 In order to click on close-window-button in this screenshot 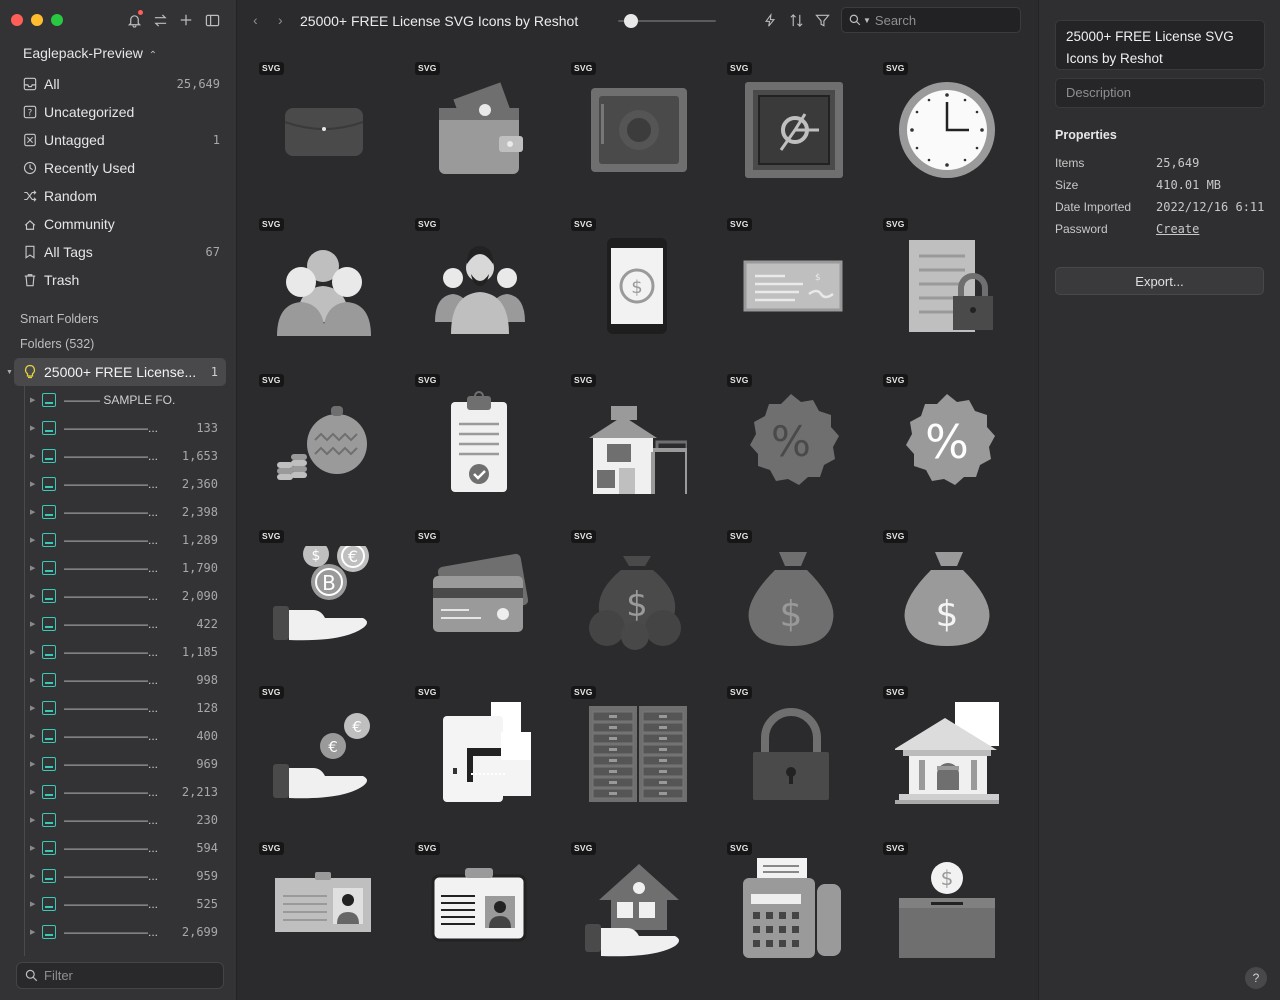, I will do `click(17, 20)`.